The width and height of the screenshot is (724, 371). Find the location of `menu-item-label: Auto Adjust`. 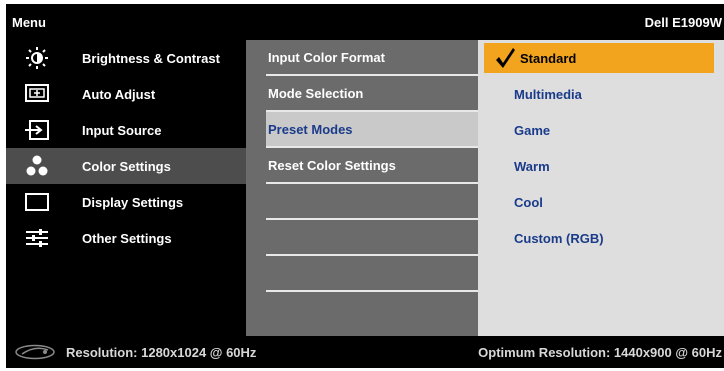

menu-item-label: Auto Adjust is located at coordinates (119, 94).